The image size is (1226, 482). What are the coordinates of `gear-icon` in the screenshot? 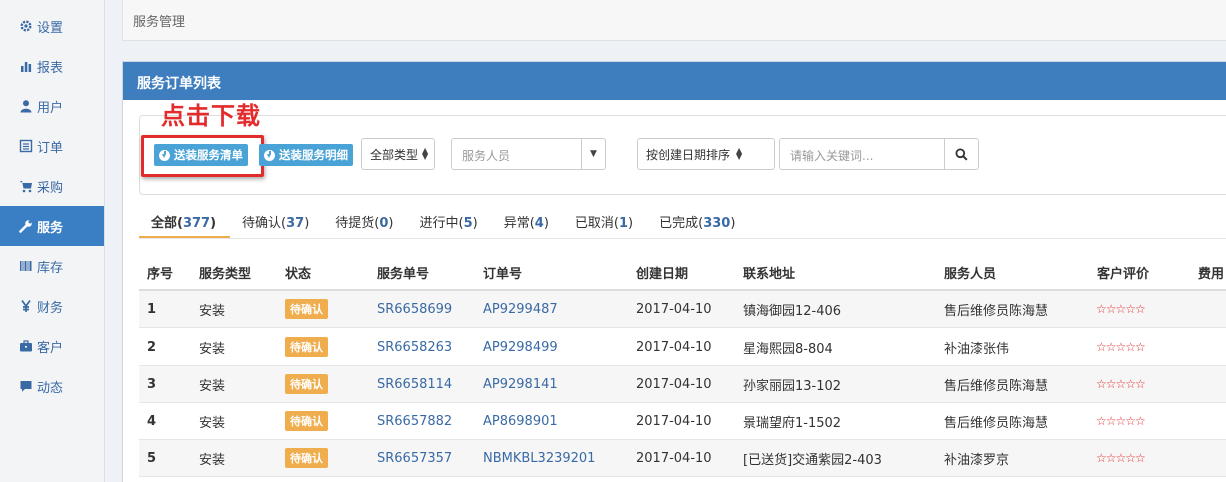 It's located at (26, 26).